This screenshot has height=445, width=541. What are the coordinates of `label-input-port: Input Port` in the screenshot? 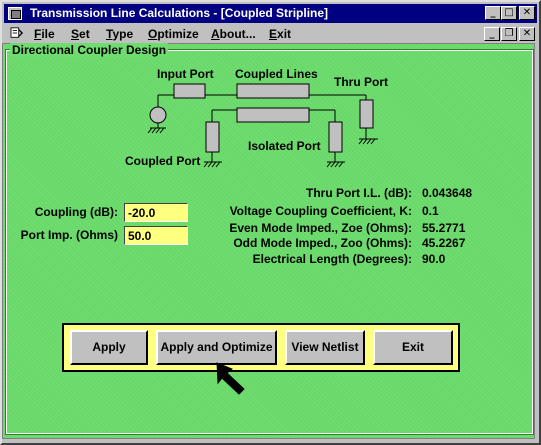 It's located at (185, 74).